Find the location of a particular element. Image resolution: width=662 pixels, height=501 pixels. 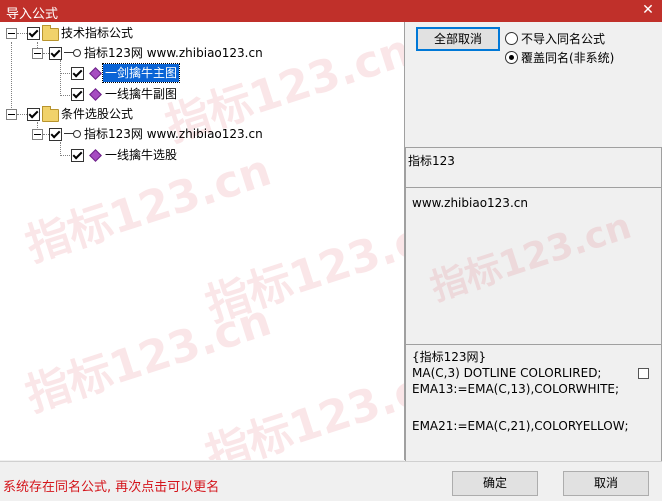

tree-node-formula: 一线擒牛选股 is located at coordinates (150, 155).